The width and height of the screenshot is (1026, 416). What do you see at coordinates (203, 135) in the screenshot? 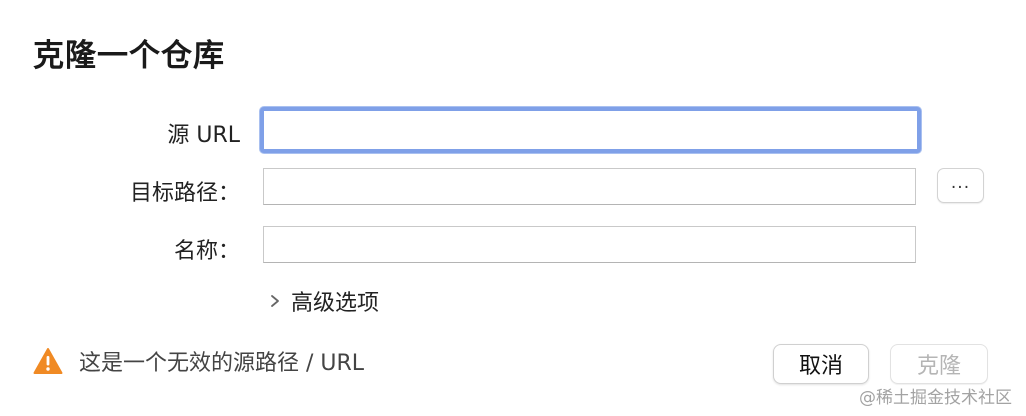
I see `source-url-label: 源 URL` at bounding box center [203, 135].